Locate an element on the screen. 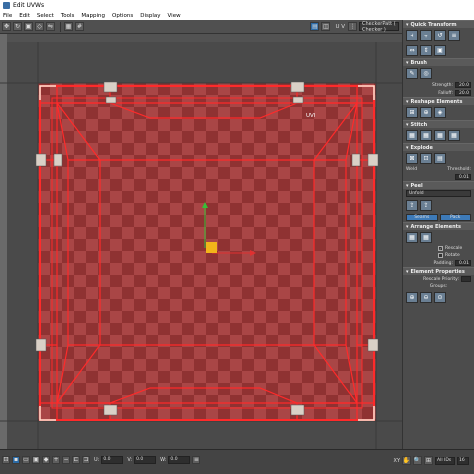 This screenshot has height=474, width=474. app-icon is located at coordinates (6, 5).